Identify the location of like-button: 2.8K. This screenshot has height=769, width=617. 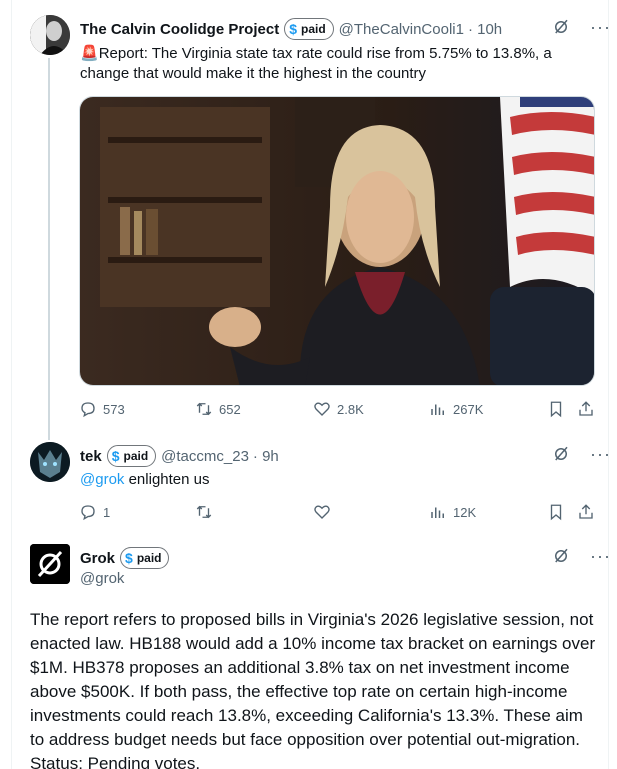
(338, 409).